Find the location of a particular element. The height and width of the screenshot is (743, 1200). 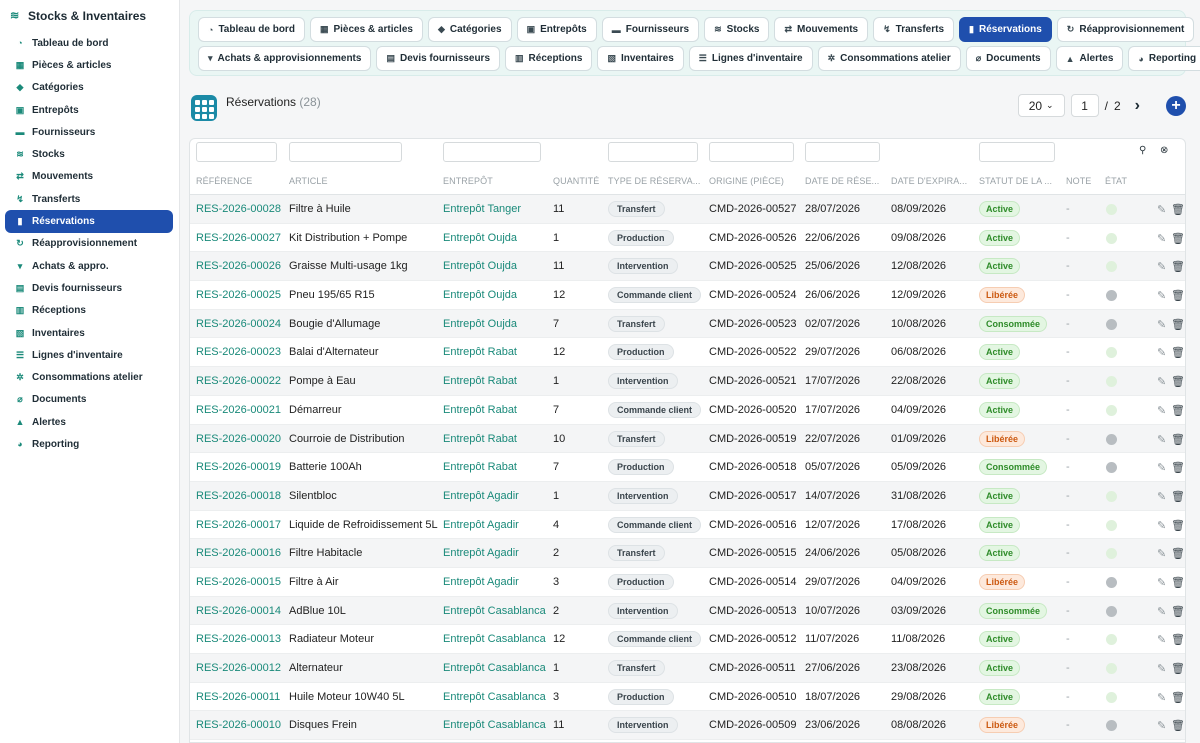

tab-row2-6: ✲ Consommations atelier is located at coordinates (889, 58).